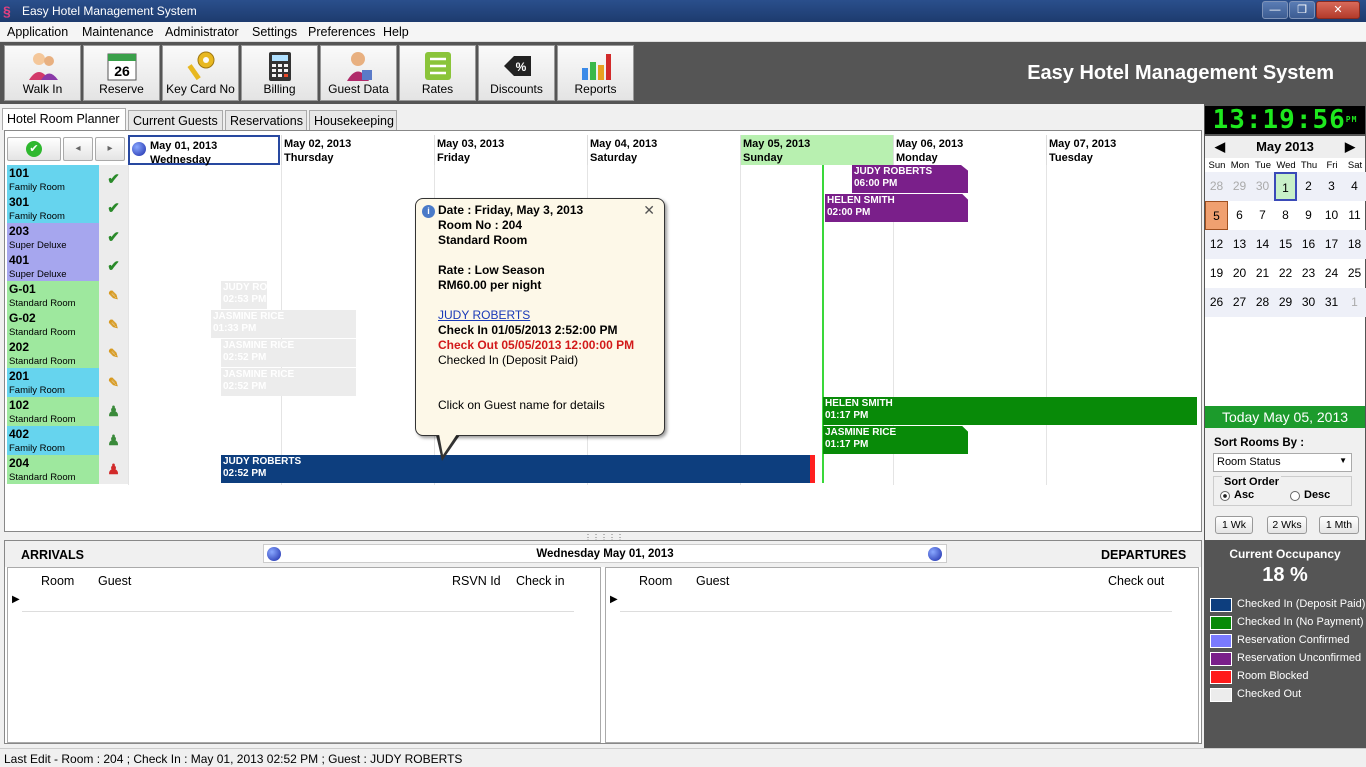 This screenshot has width=1366, height=767. I want to click on tab-housekeeping: Housekeeping, so click(353, 120).